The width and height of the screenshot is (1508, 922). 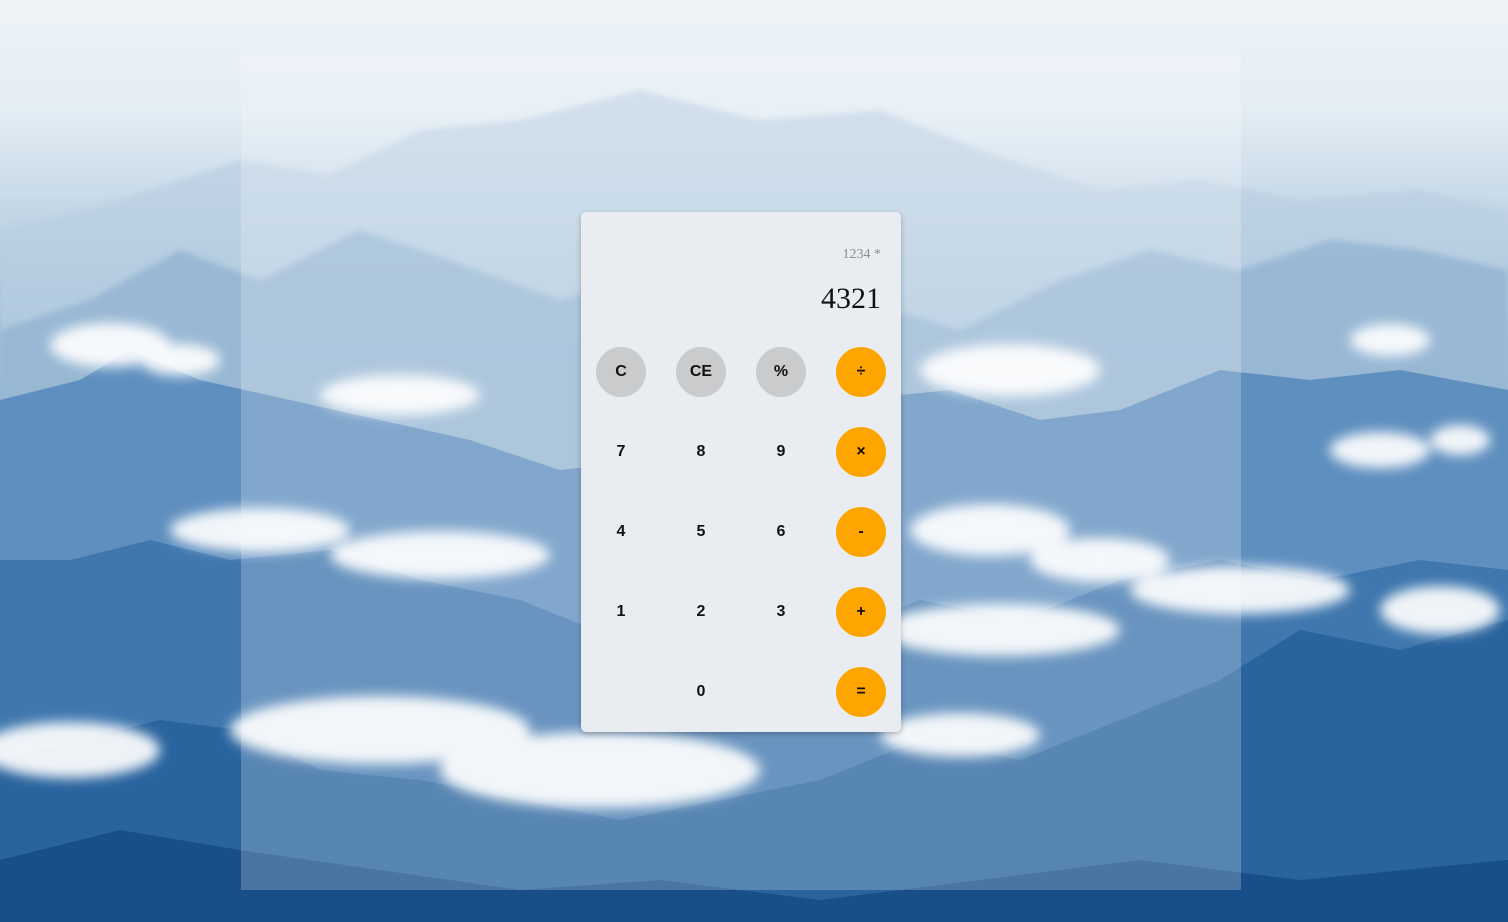 What do you see at coordinates (781, 532) in the screenshot?
I see `digit-6-button: 6` at bounding box center [781, 532].